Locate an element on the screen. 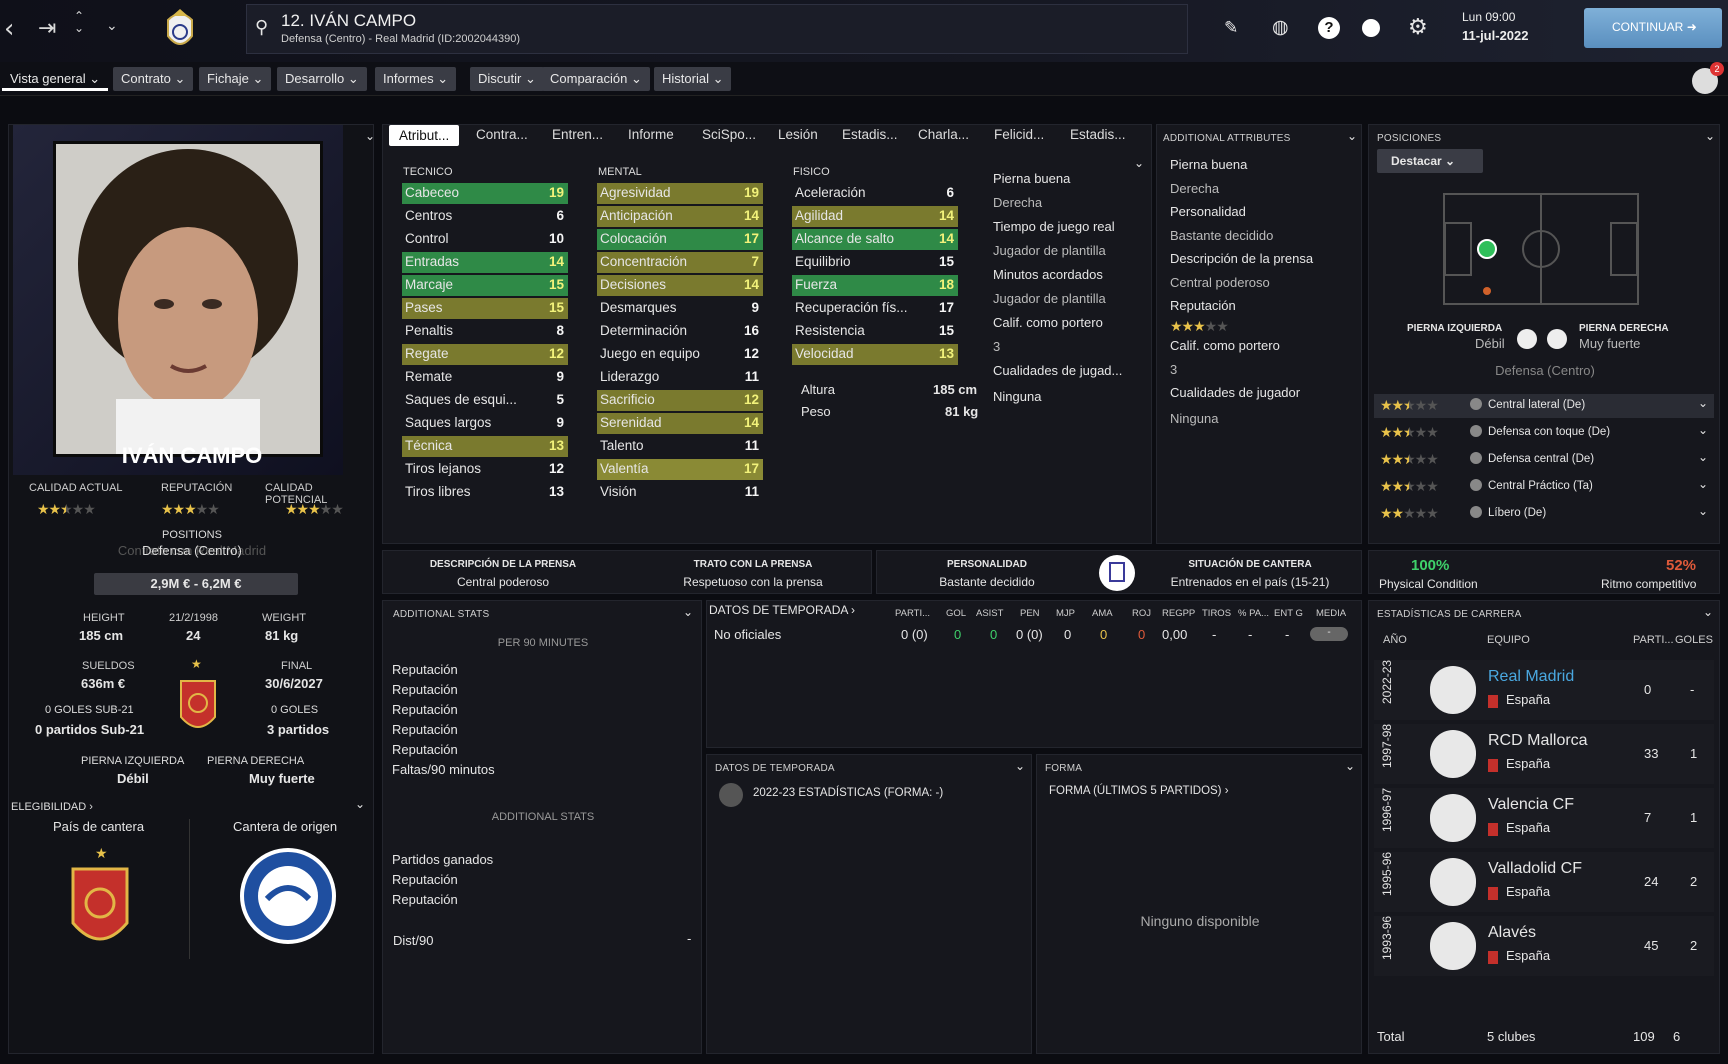 Image resolution: width=1728 pixels, height=1064 pixels. season-col: GOL is located at coordinates (956, 613).